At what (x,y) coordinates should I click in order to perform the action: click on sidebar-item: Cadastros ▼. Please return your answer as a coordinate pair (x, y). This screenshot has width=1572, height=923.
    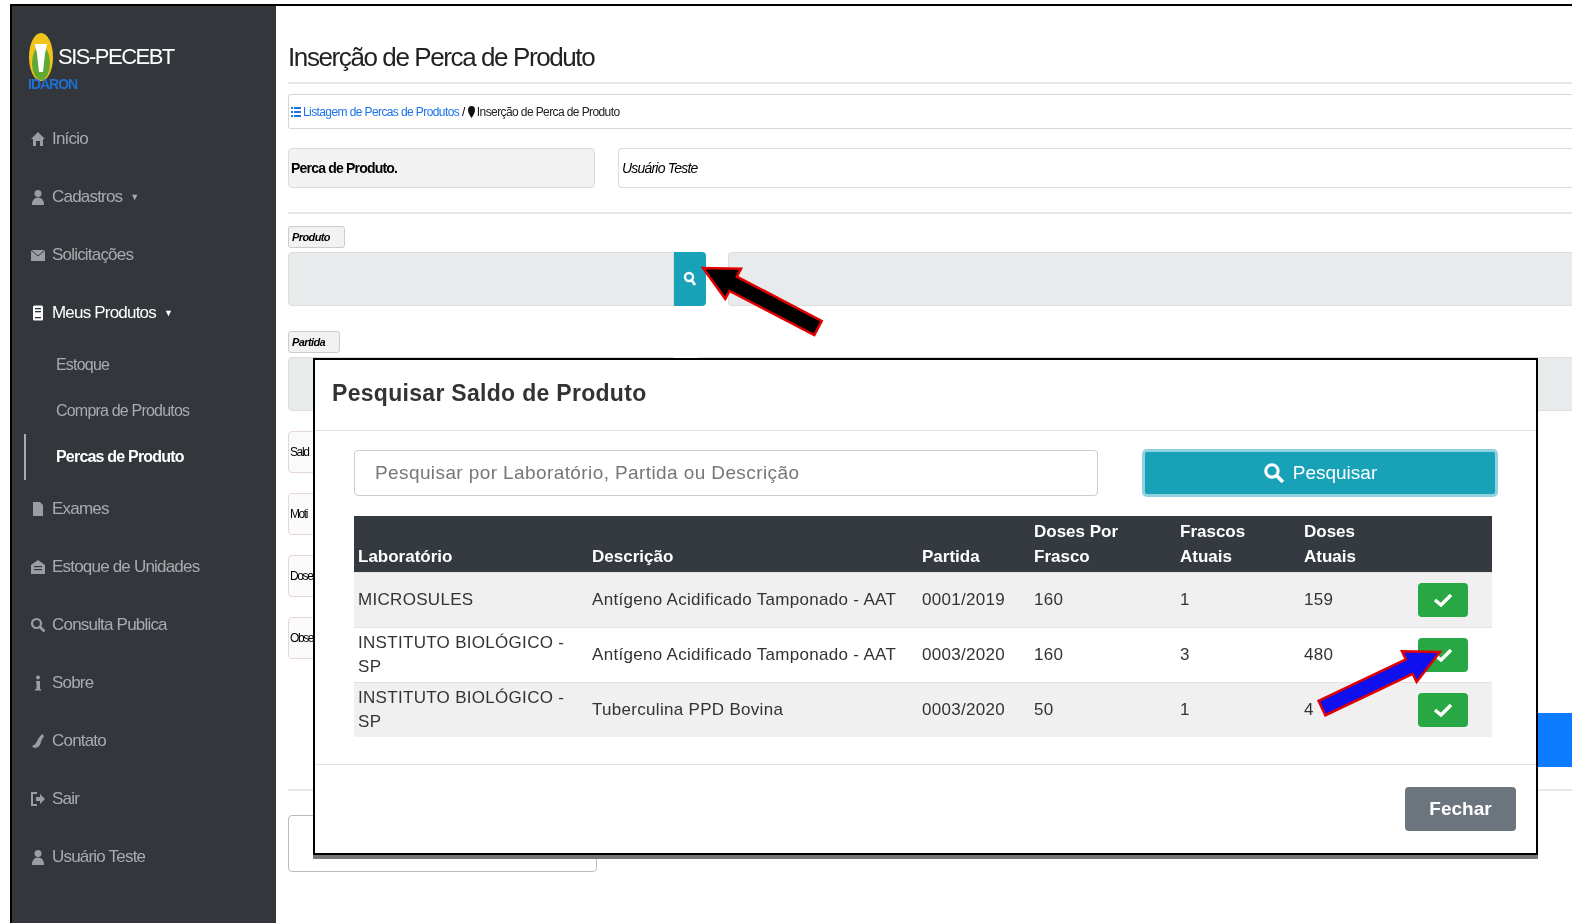
    Looking at the image, I should click on (144, 197).